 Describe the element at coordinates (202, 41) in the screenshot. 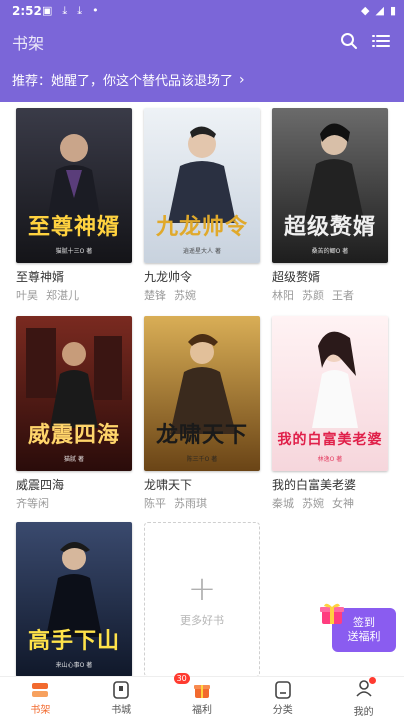

I see `app-bar: 书架` at that location.